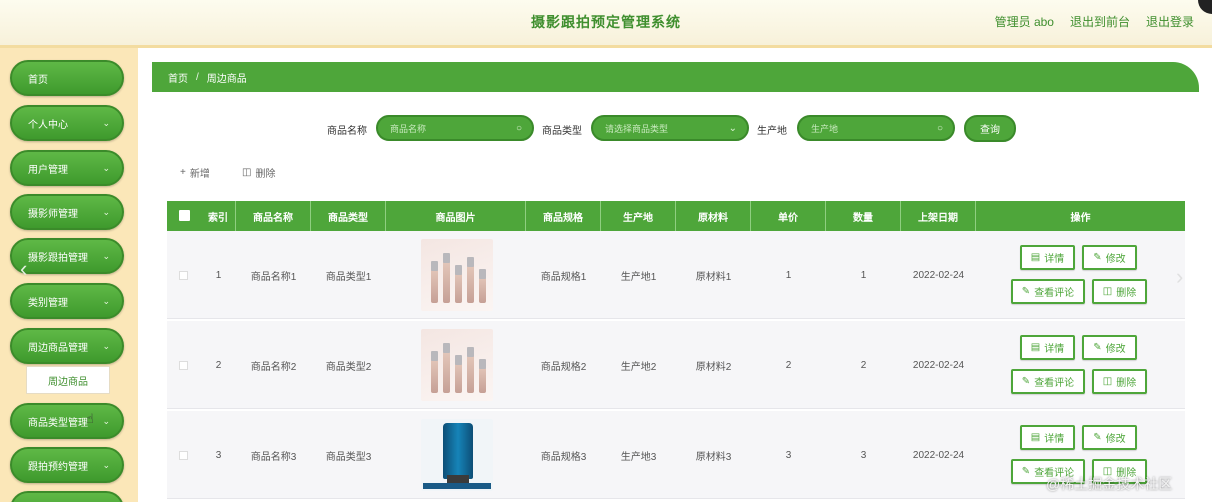 The width and height of the screenshot is (1212, 502). Describe the element at coordinates (863, 275) in the screenshot. I see `cell-quantity: 1` at that location.